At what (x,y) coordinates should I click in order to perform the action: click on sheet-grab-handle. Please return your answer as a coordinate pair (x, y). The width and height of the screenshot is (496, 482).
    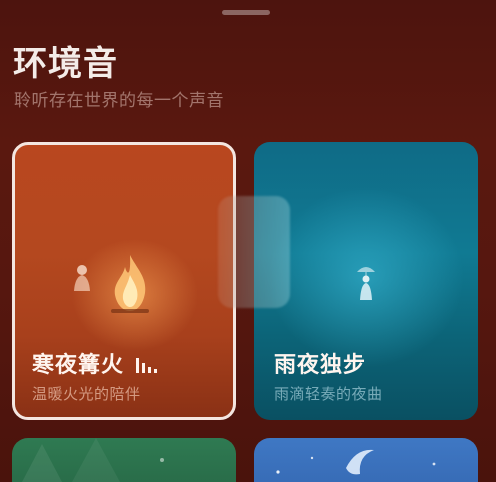
    Looking at the image, I should click on (246, 12).